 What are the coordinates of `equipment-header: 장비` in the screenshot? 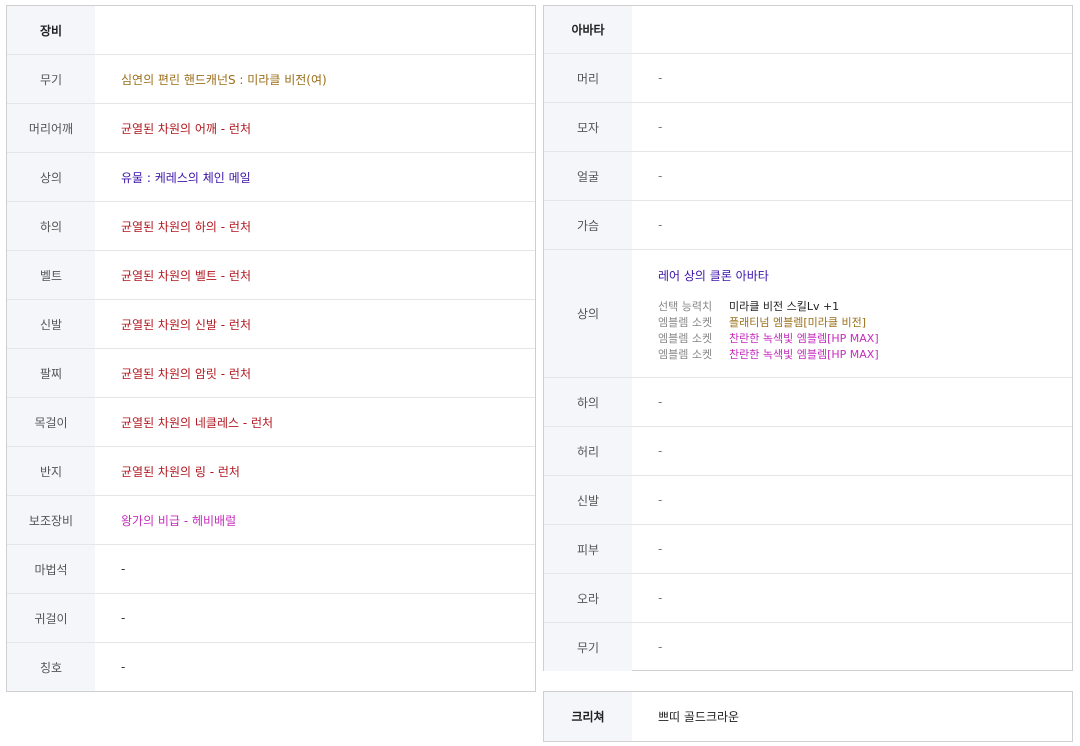 It's located at (51, 30).